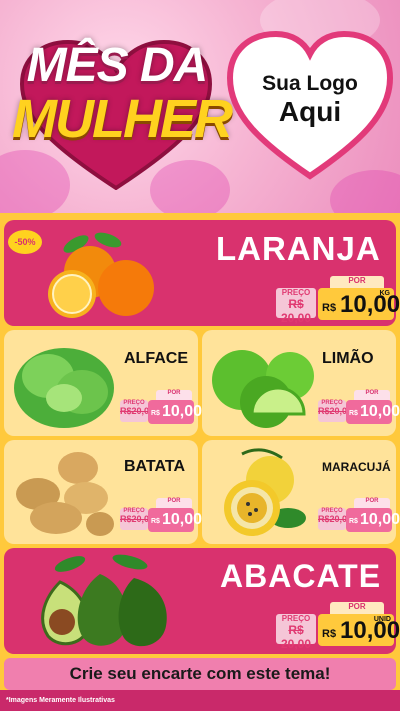  I want to click on product-name: LIMÃO, so click(348, 358).